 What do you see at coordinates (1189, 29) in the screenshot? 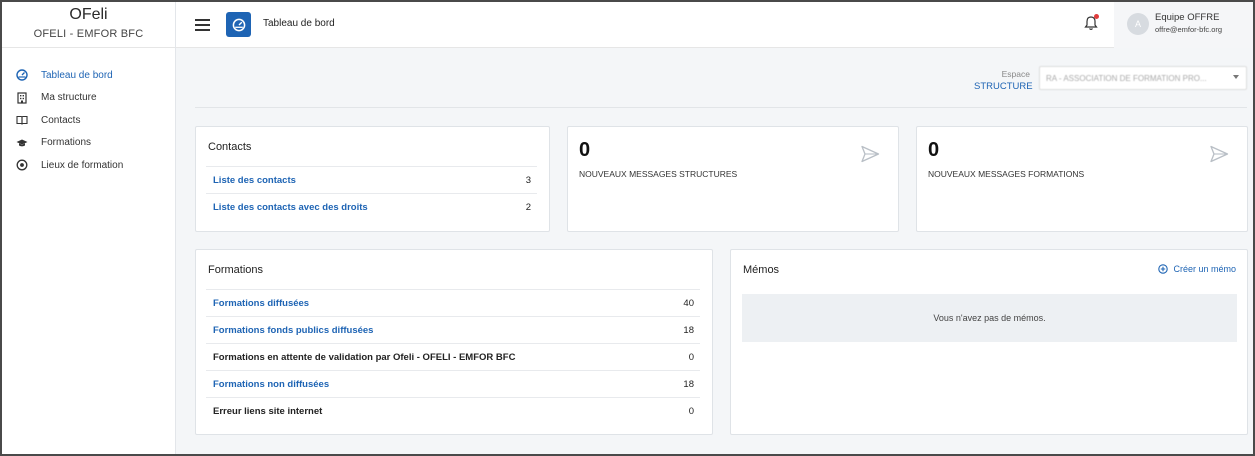
I see `user-email: offre@emfor-bfc.org` at bounding box center [1189, 29].